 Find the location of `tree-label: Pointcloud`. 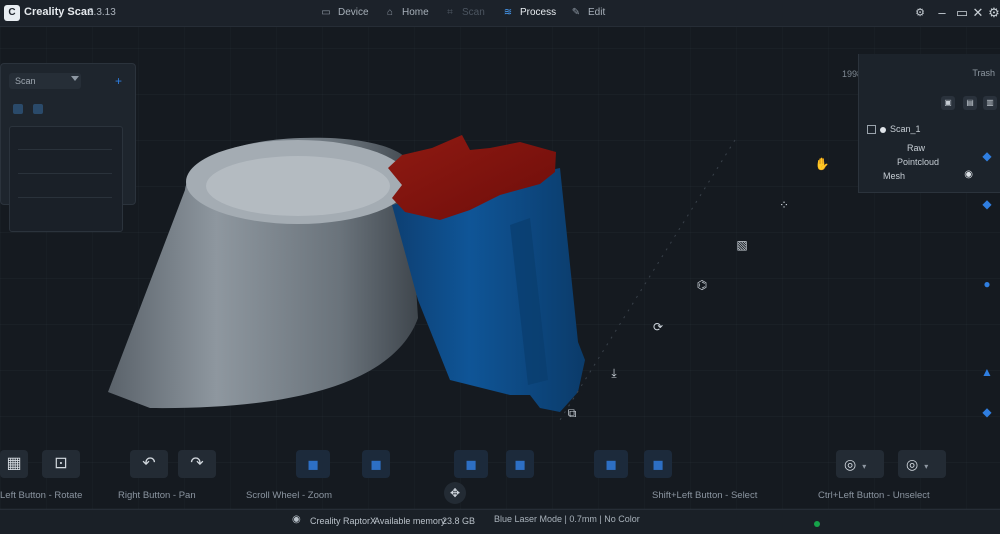

tree-label: Pointcloud is located at coordinates (918, 162).